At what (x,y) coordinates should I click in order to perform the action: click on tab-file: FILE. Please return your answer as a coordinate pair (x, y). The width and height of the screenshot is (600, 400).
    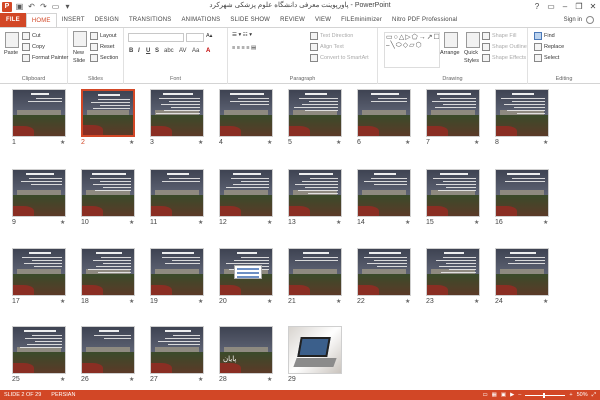
    Looking at the image, I should click on (13, 20).